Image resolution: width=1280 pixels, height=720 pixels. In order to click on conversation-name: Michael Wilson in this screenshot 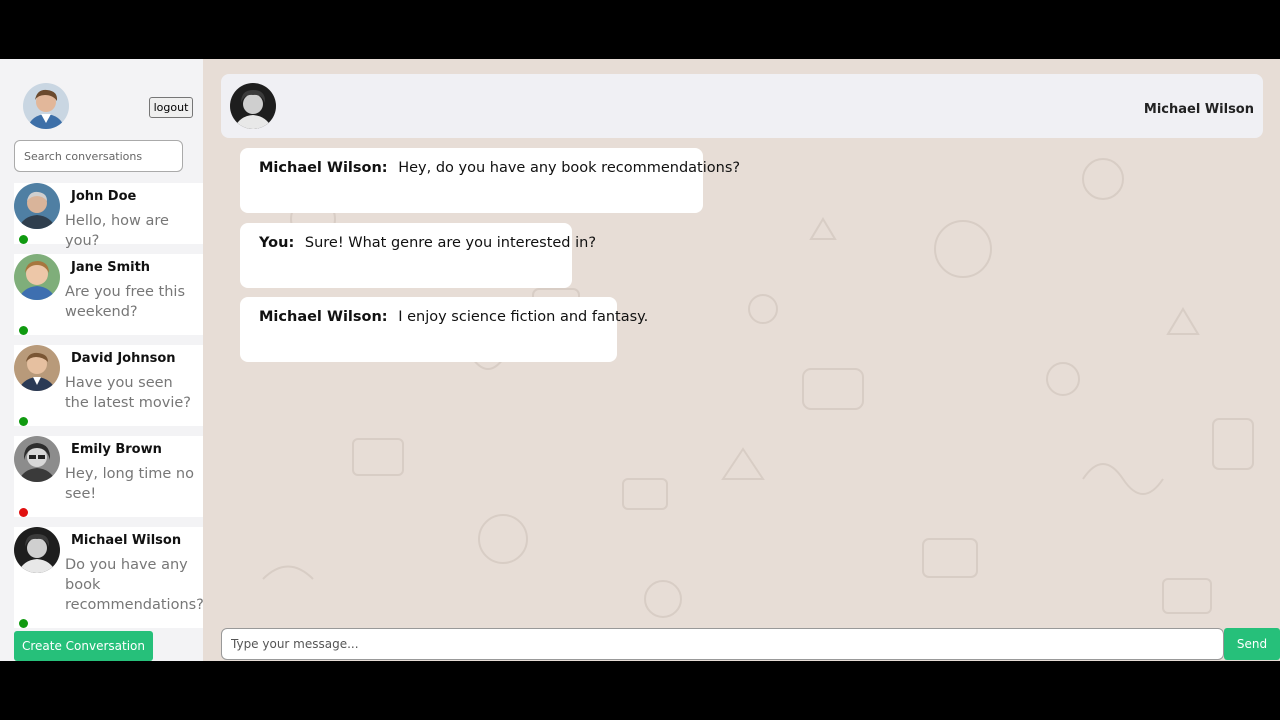, I will do `click(126, 540)`.